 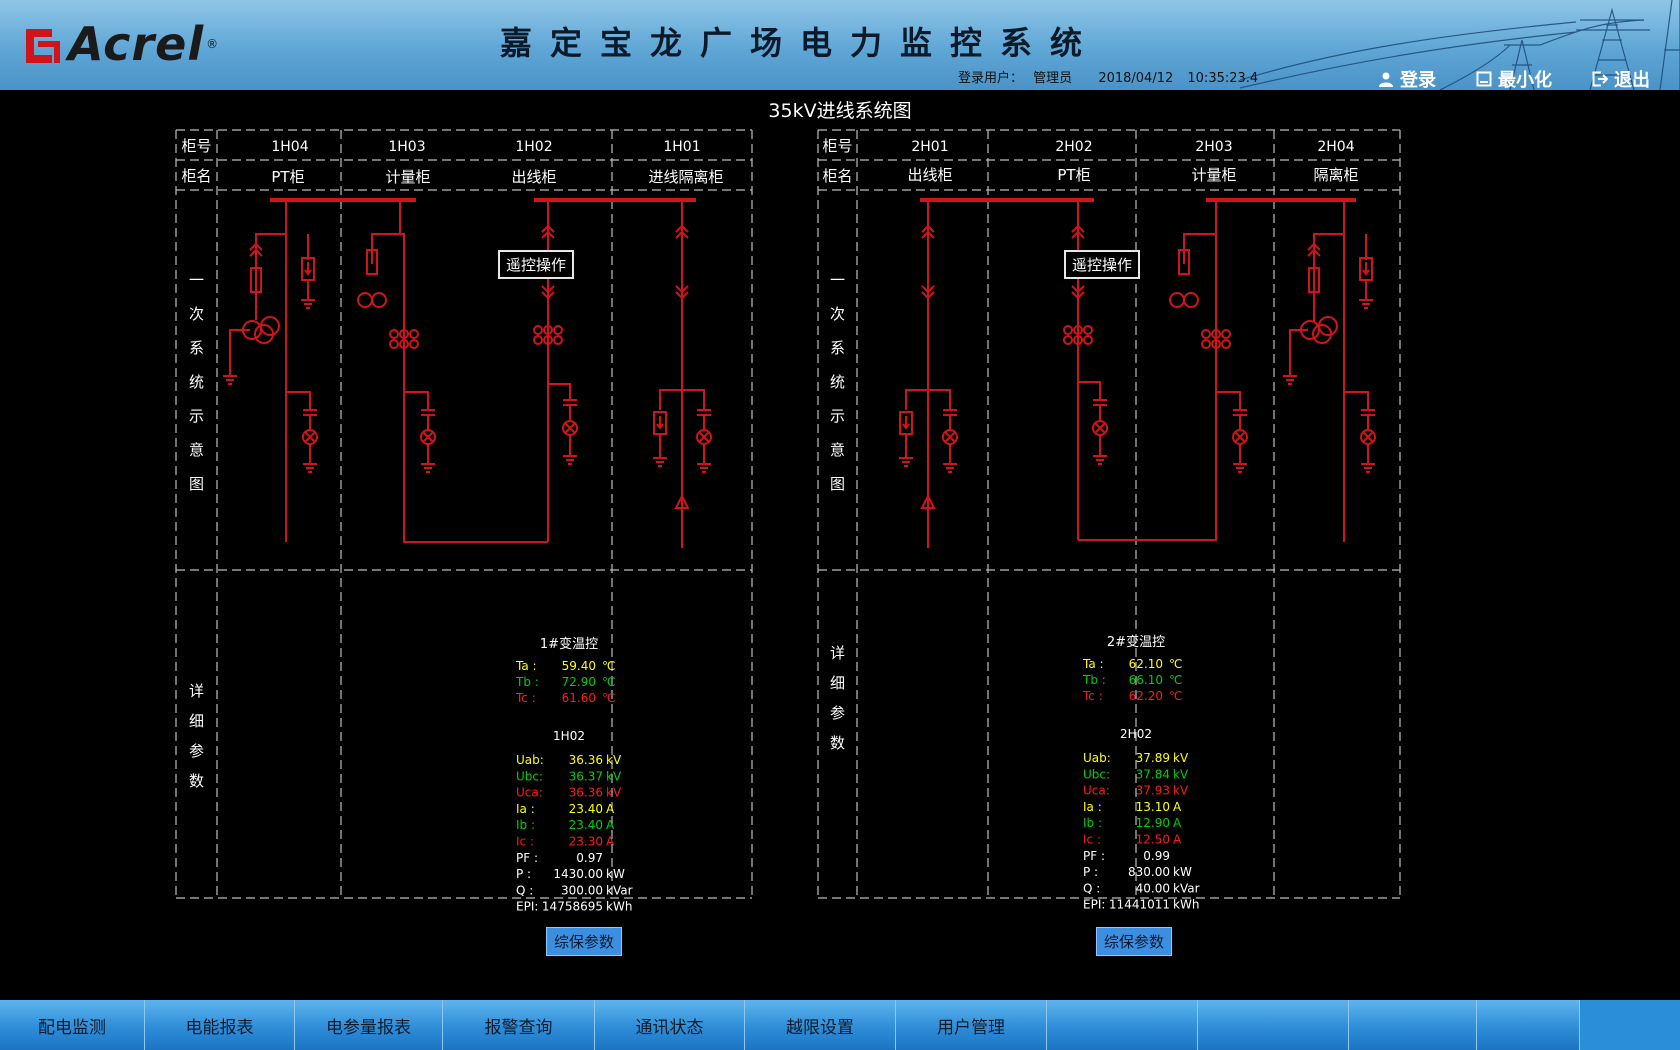 What do you see at coordinates (519, 1025) in the screenshot?
I see `nav-alarm-query: 报警查询` at bounding box center [519, 1025].